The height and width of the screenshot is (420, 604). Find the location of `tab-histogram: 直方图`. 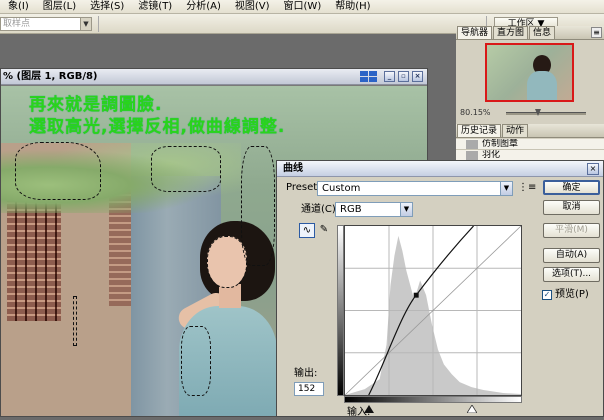

tab-histogram: 直方图 is located at coordinates (511, 32).